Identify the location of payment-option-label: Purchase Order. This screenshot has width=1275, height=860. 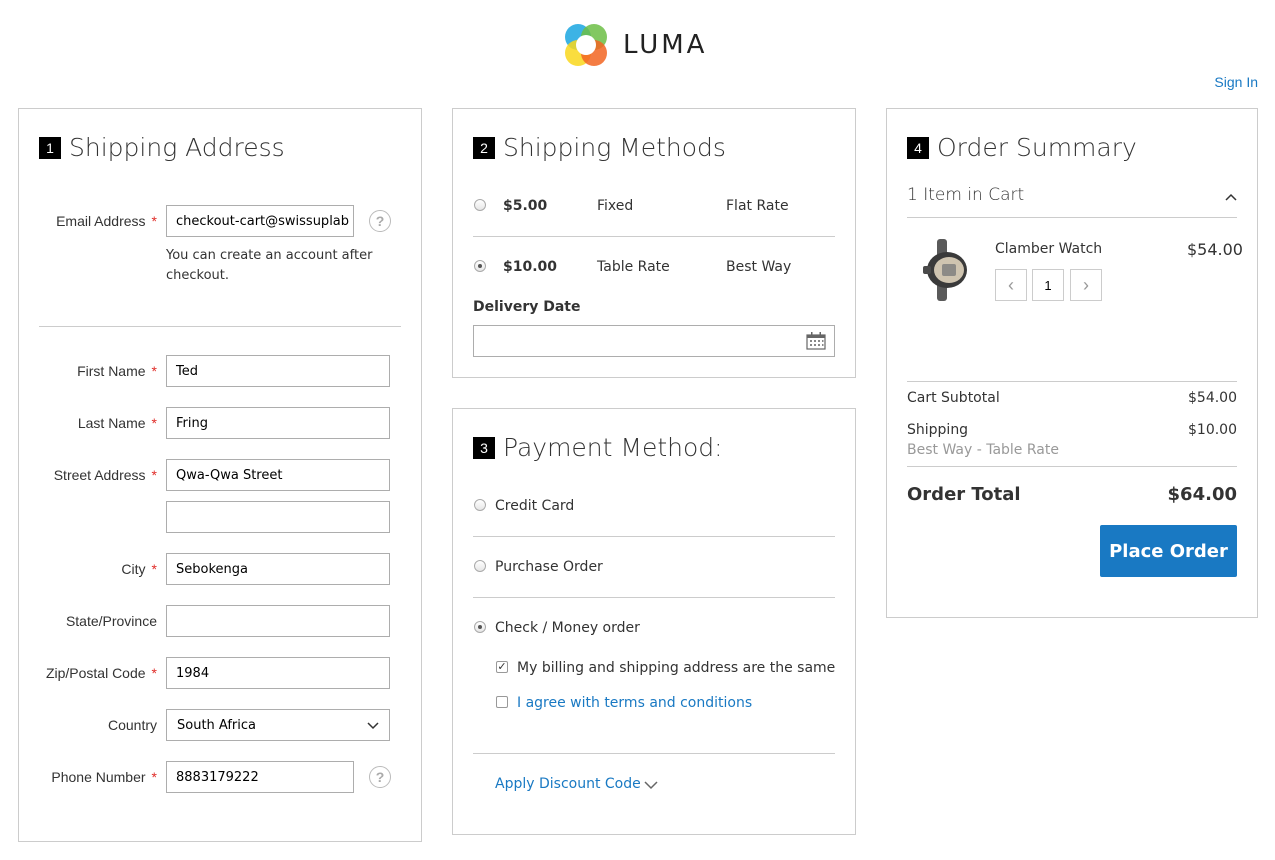
(549, 567).